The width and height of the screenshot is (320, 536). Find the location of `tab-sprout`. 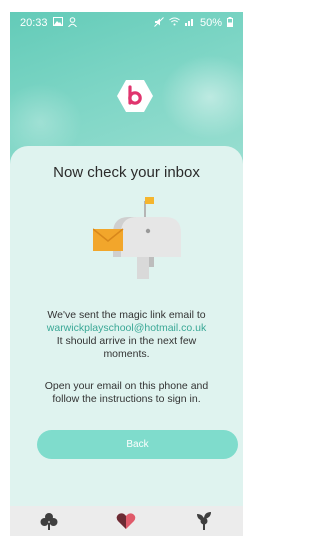

tab-sprout is located at coordinates (204, 521).